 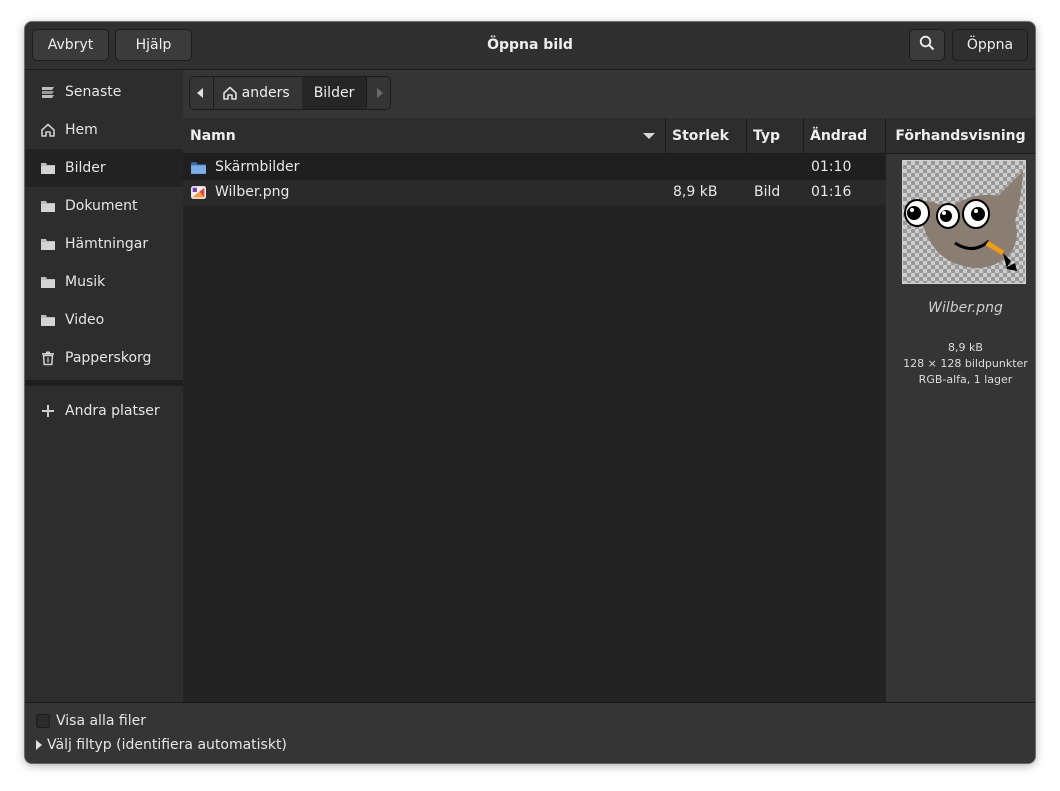 What do you see at coordinates (265, 93) in the screenshot?
I see `path-segment-label: anders` at bounding box center [265, 93].